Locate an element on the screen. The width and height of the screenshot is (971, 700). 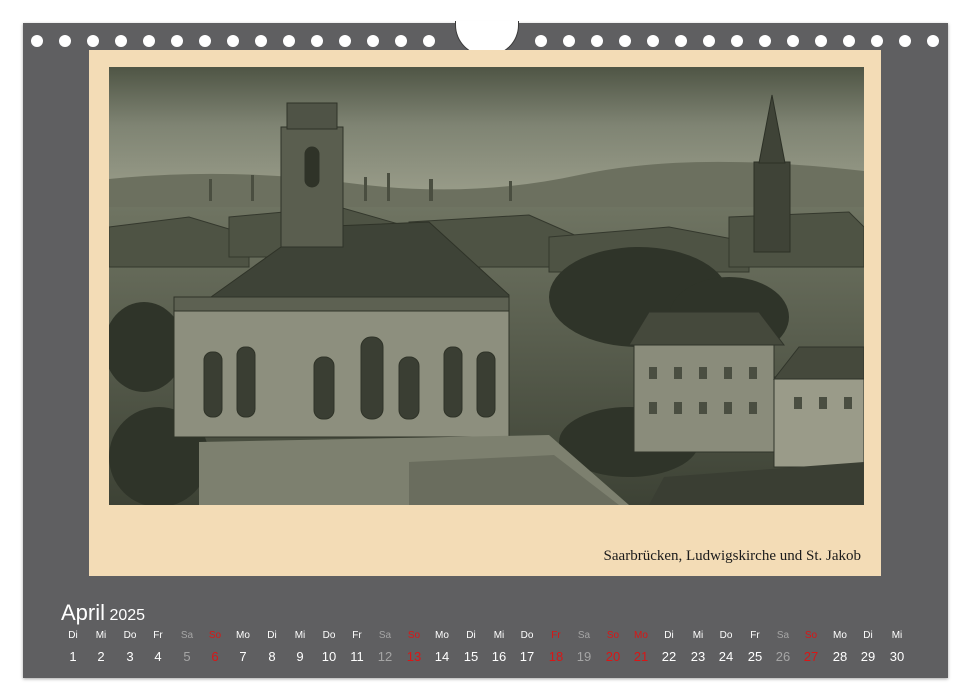
day-number: 8 is located at coordinates (272, 656).